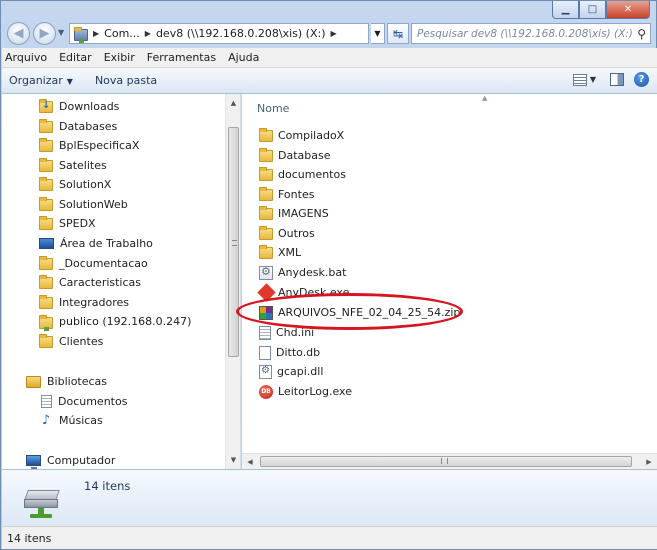 This screenshot has width=657, height=550. I want to click on scroll-grip, so click(444, 461).